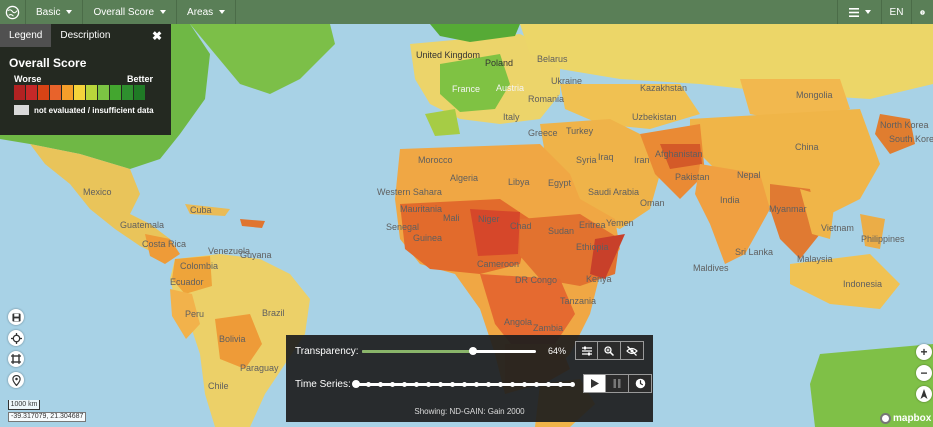  I want to click on map-label: Yemen, so click(620, 223).